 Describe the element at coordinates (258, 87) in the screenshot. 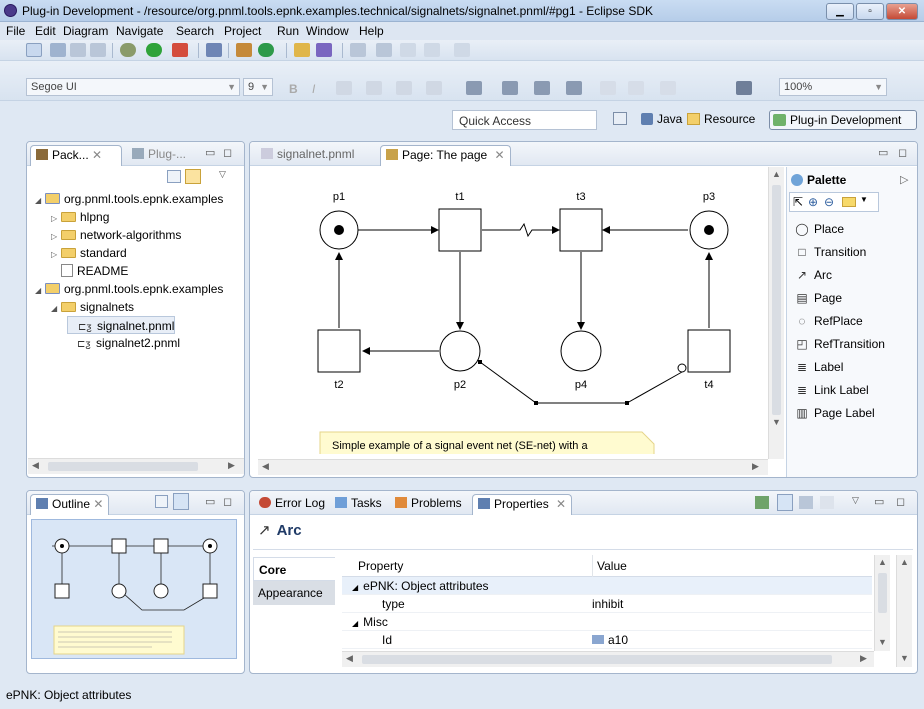

I see `font-size-combo: 9 ▼` at that location.